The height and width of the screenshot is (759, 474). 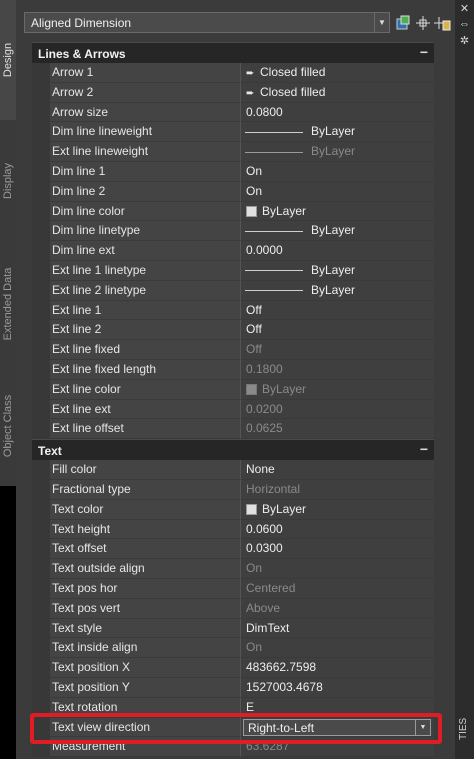 What do you see at coordinates (233, 608) in the screenshot?
I see `property-row: Text pos vert Above` at bounding box center [233, 608].